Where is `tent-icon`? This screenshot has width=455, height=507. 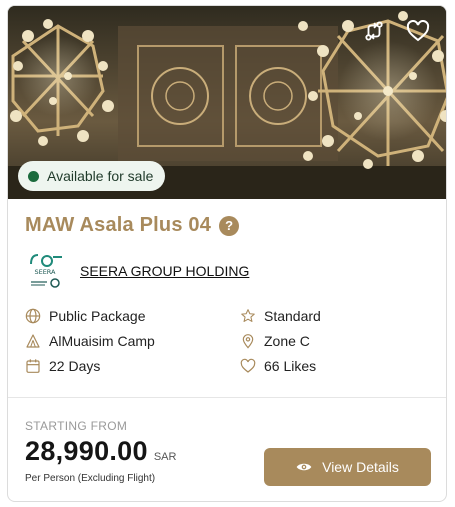 tent-icon is located at coordinates (33, 341).